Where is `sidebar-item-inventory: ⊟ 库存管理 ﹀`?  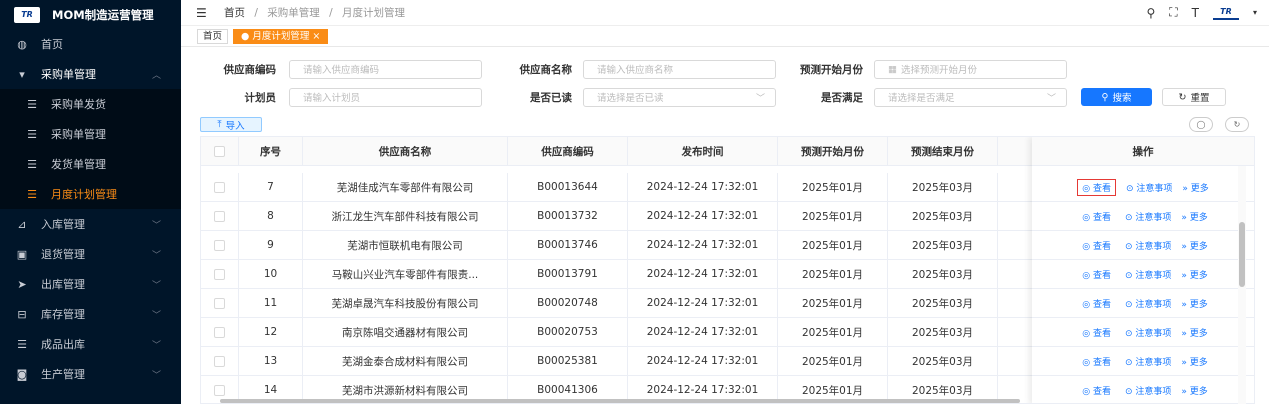 sidebar-item-inventory: ⊟ 库存管理 ﹀ is located at coordinates (90, 314).